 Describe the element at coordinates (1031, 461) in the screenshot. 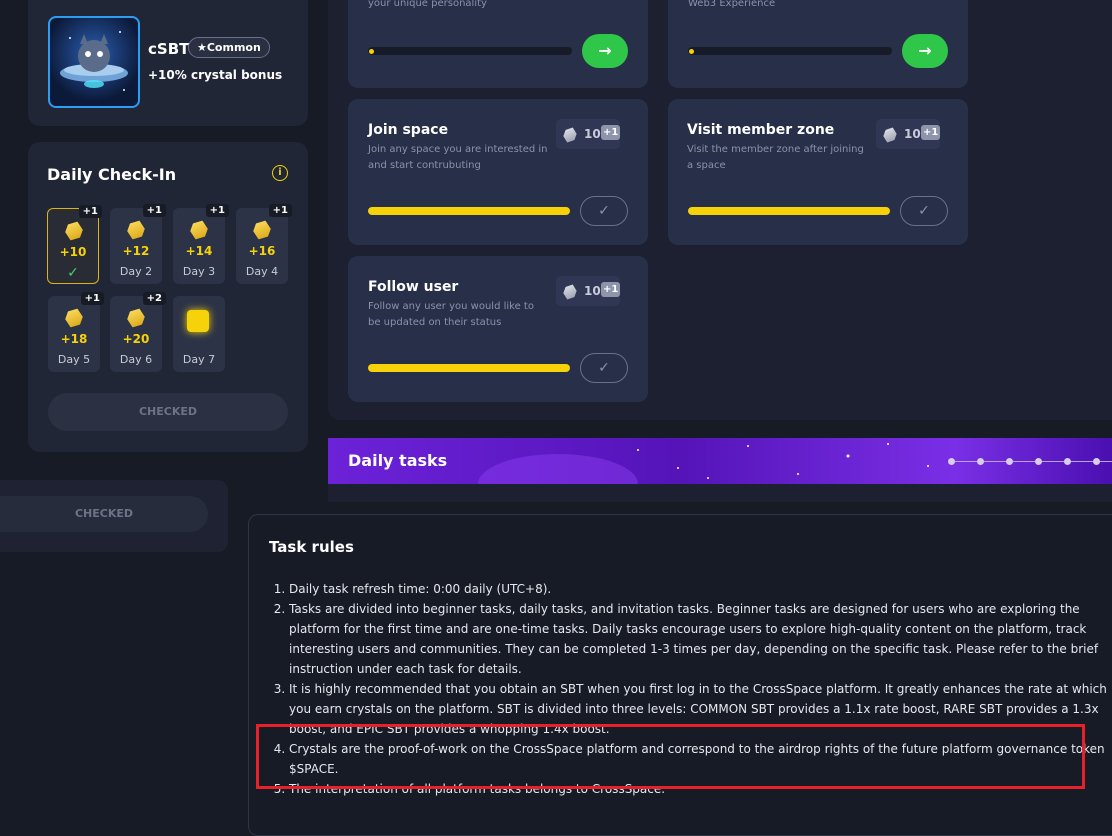

I see `banner-divider` at that location.